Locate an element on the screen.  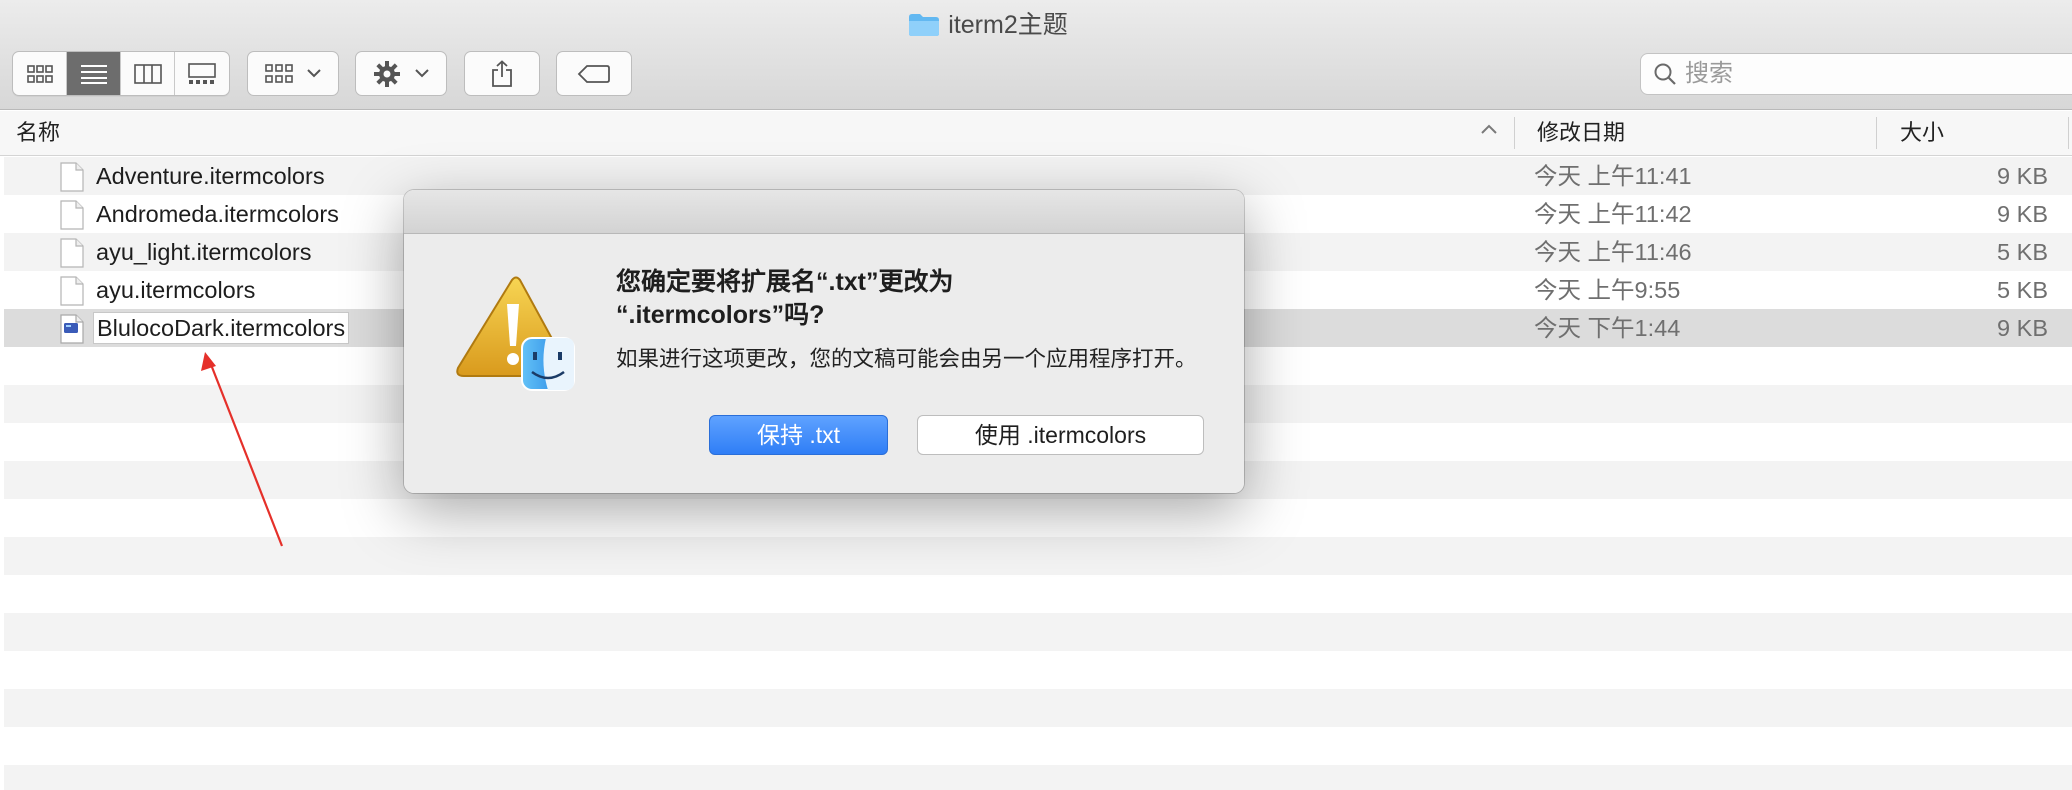
keep-txt-button: 保持 .txt is located at coordinates (798, 435).